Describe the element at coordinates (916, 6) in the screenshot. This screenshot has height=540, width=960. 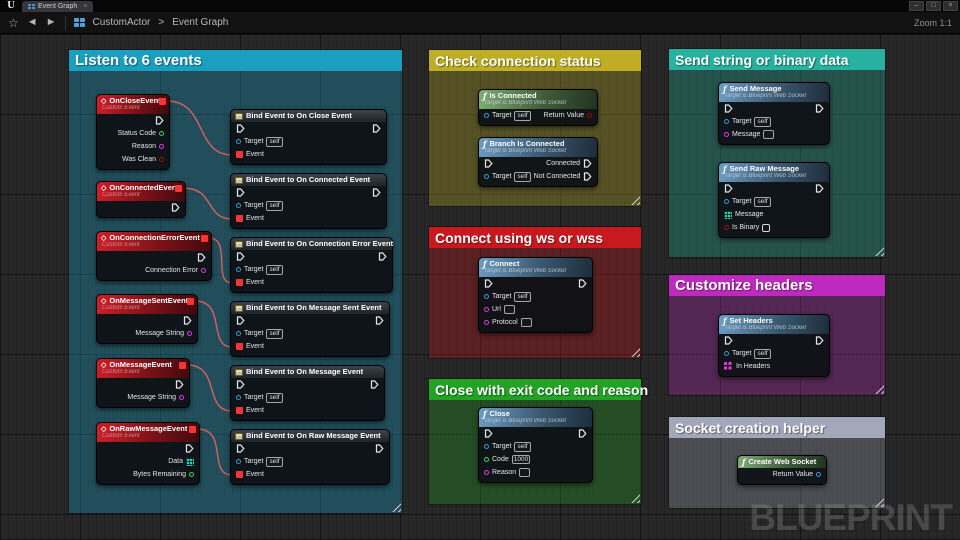
I see `minimize-button: –` at that location.